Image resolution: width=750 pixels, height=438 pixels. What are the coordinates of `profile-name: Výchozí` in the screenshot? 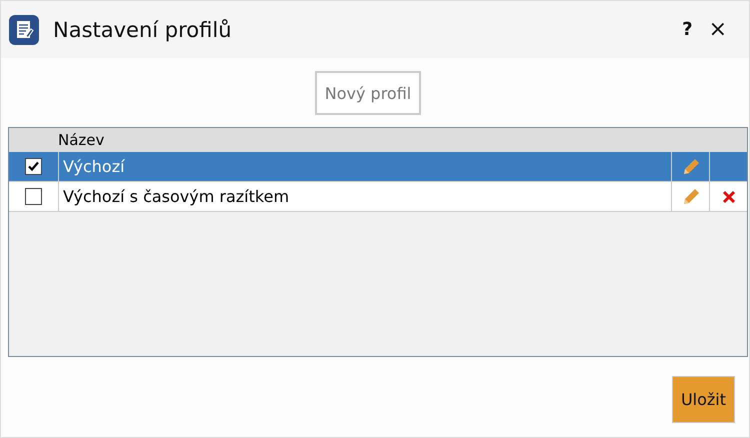 It's located at (94, 166).